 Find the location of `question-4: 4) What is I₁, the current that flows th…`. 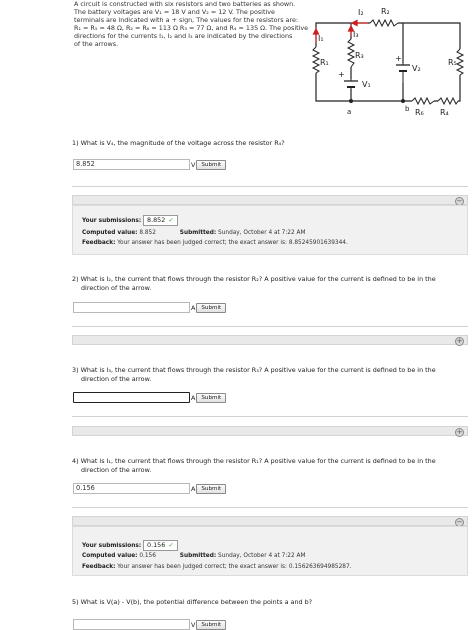

question-4: 4) What is I₁, the current that flows th… is located at coordinates (262, 465).